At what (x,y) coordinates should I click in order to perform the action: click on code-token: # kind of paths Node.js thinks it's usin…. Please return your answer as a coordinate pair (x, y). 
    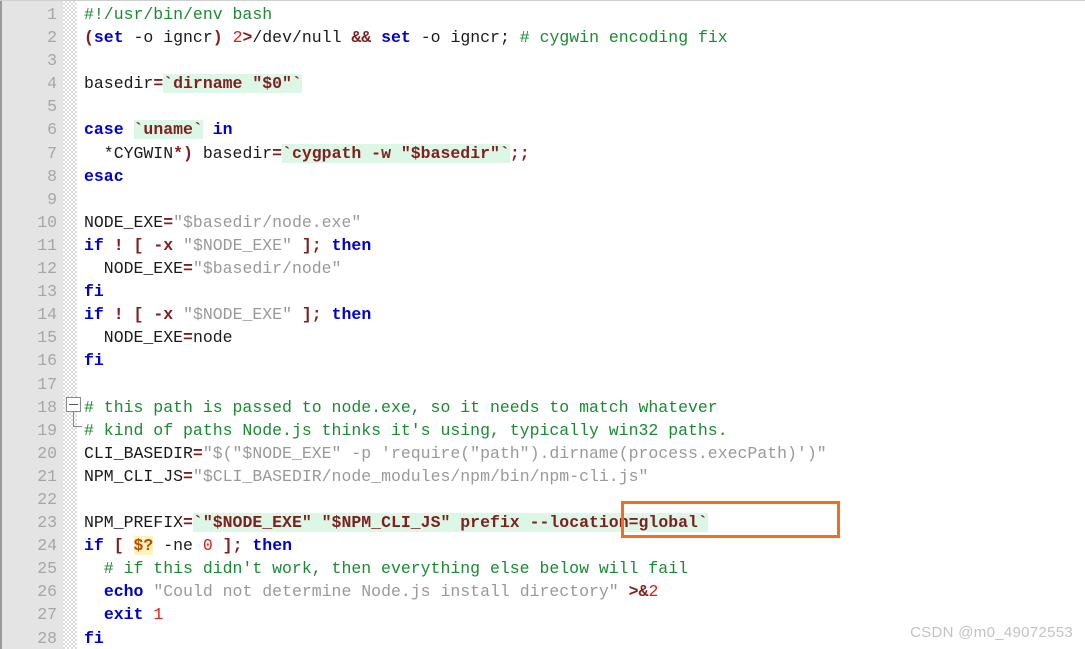
    Looking at the image, I should click on (406, 430).